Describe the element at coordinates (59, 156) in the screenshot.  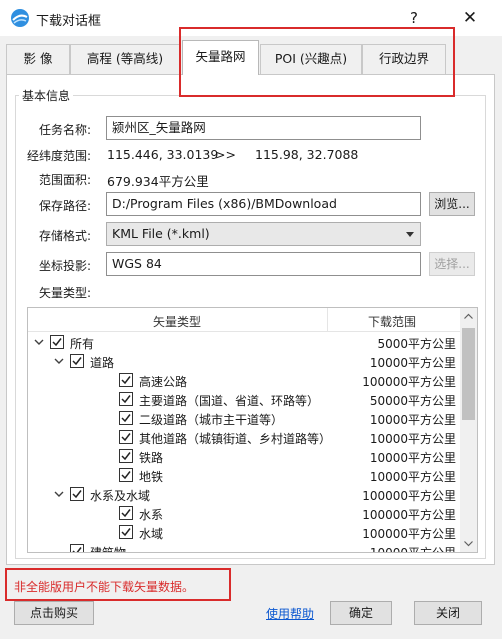
I see `extent-label: 经纬度范围:` at that location.